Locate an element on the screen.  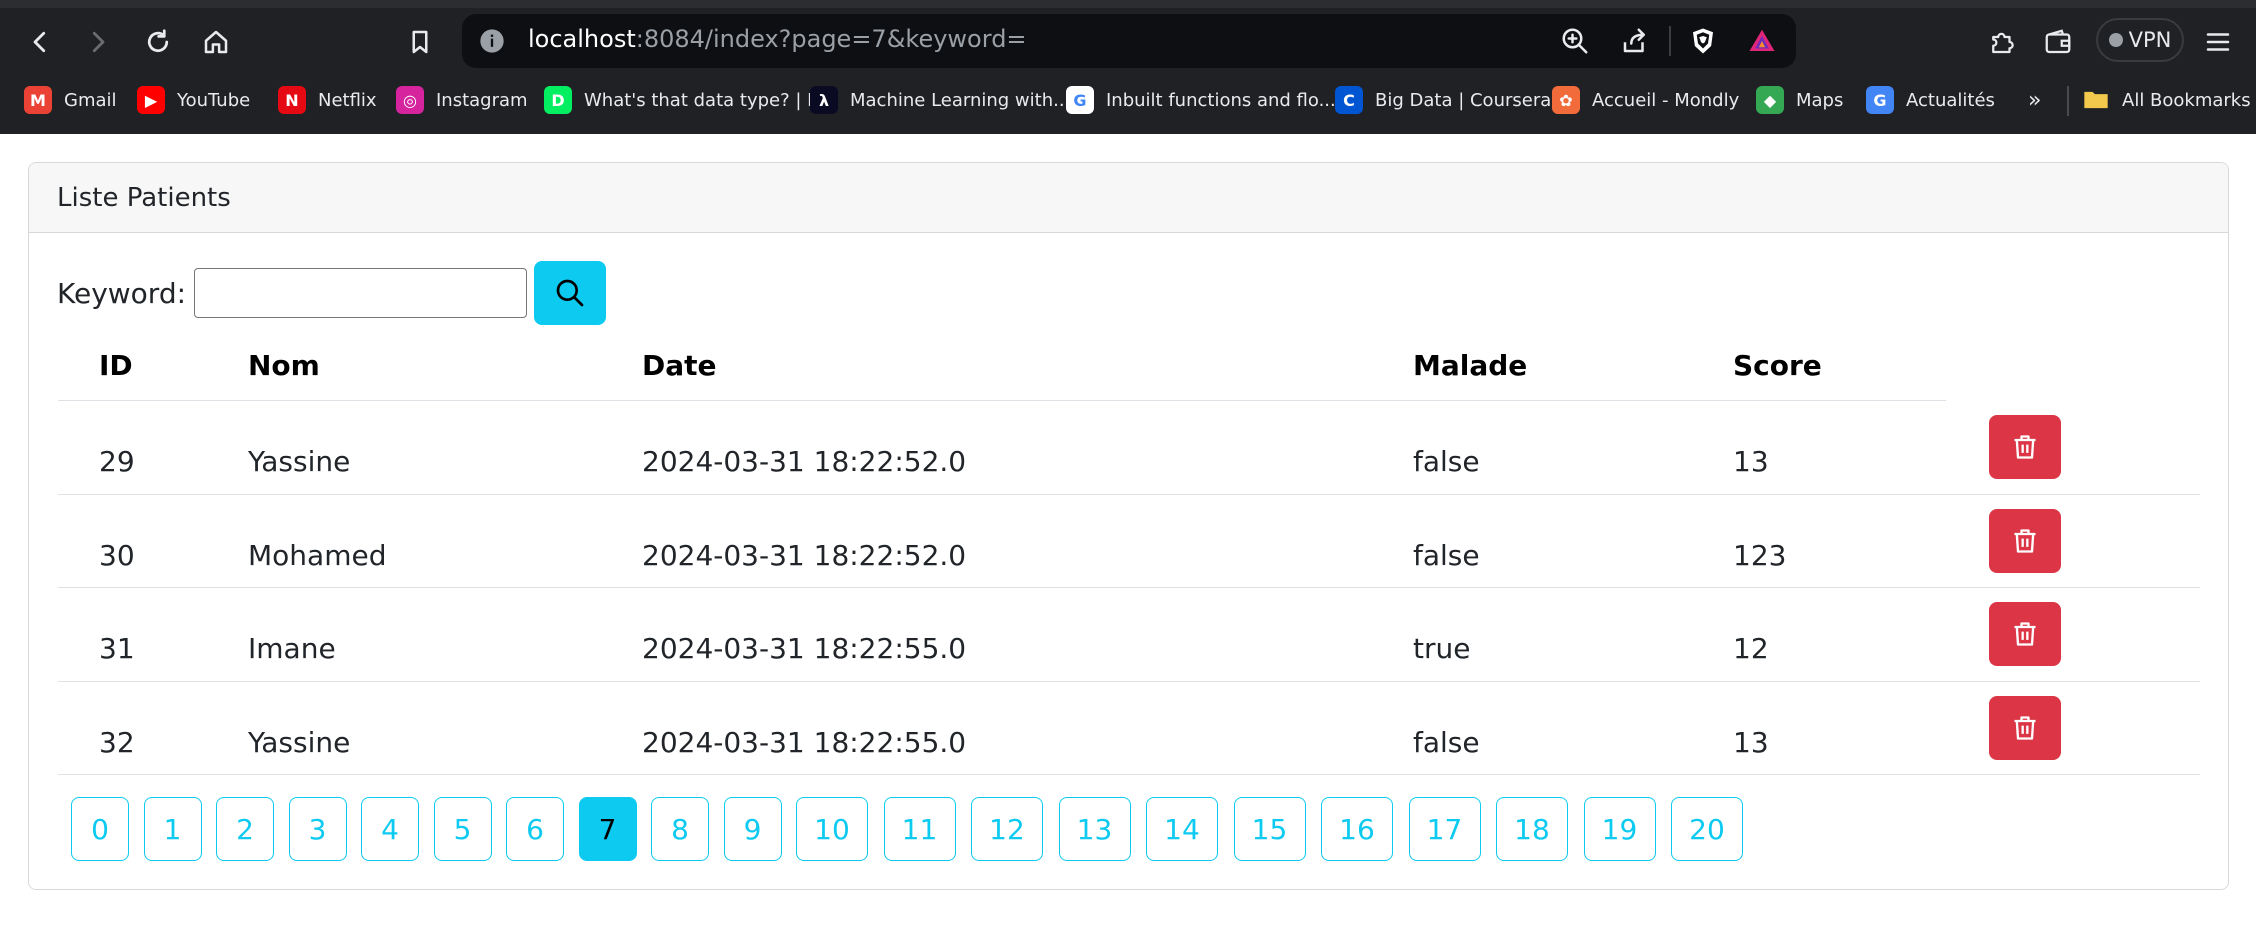
bookmark-mondly: ✿ Accueil - Mondly is located at coordinates (1645, 100).